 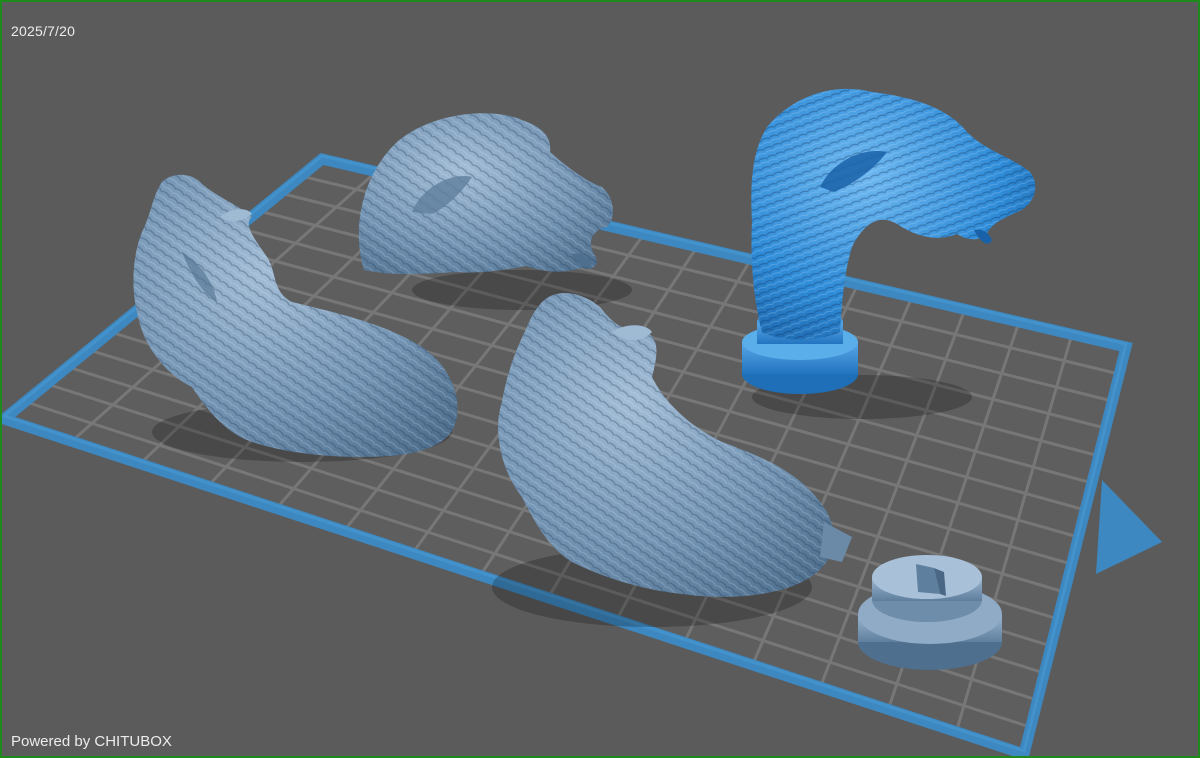 What do you see at coordinates (43, 31) in the screenshot?
I see `date-stamp: 2025/7/20` at bounding box center [43, 31].